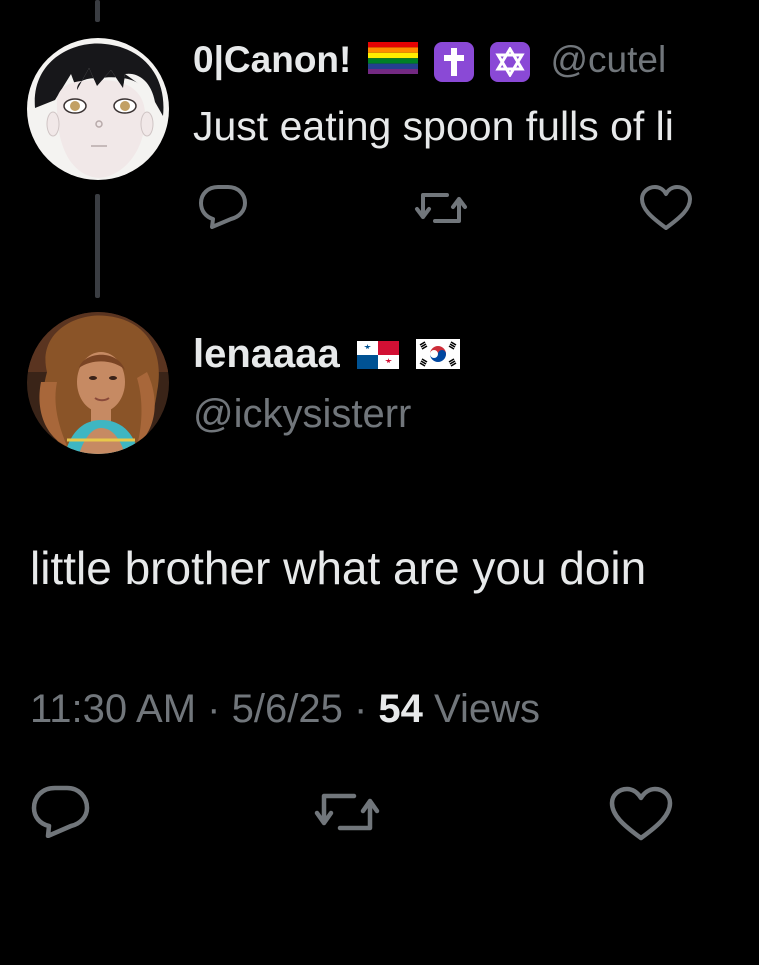  I want to click on views-count: 54, so click(400, 709).